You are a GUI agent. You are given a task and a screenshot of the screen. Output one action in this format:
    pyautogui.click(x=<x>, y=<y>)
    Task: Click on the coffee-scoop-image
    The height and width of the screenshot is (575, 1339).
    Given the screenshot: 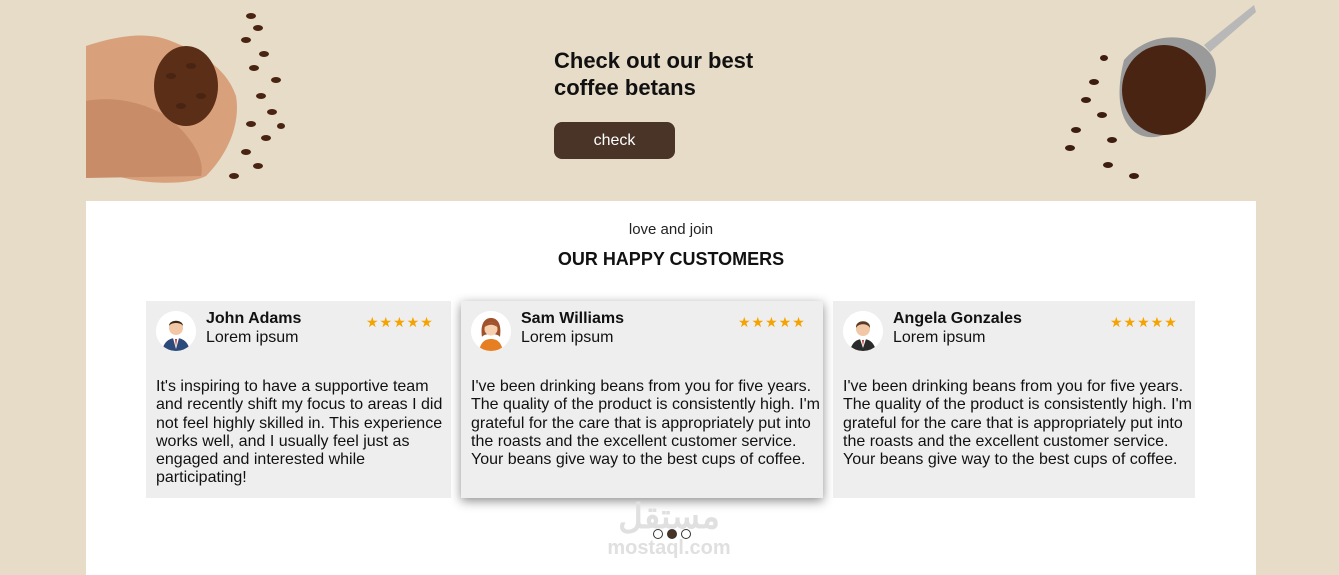 What is the action you would take?
    pyautogui.click(x=1160, y=92)
    